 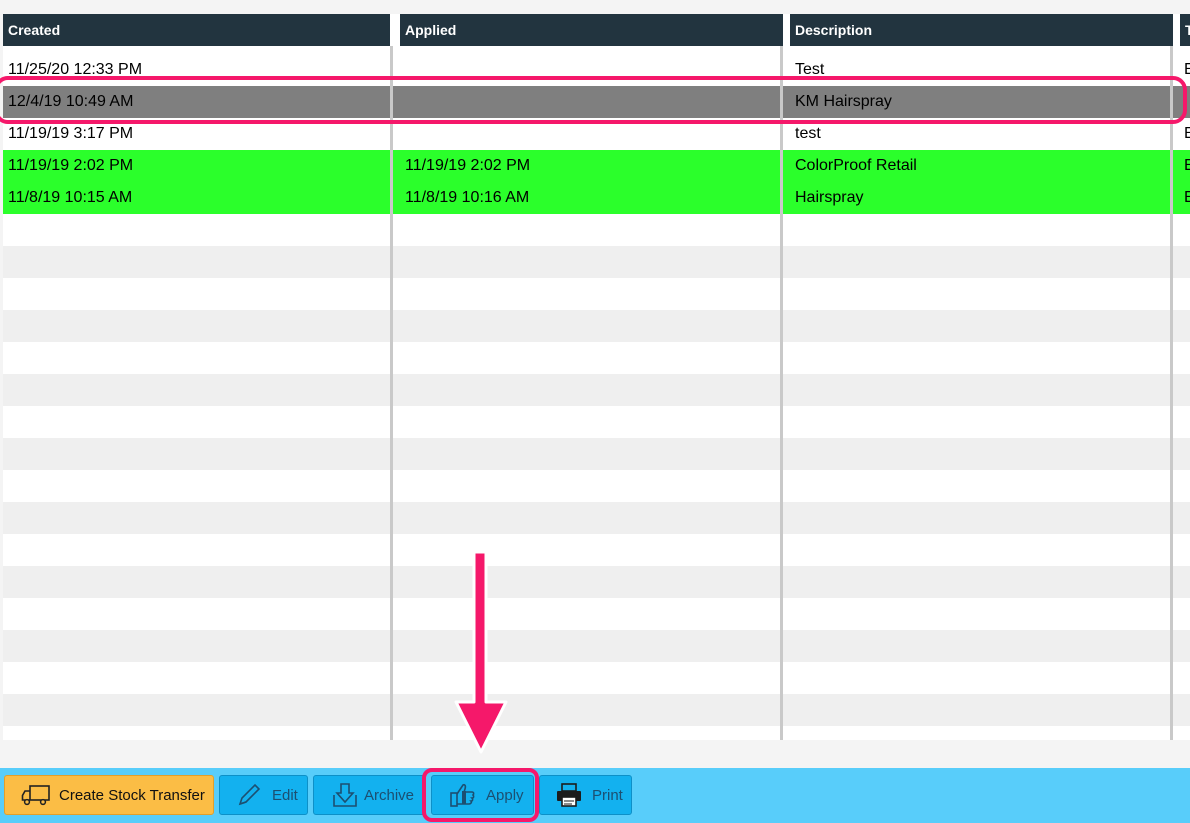 I want to click on archive-download-icon, so click(x=345, y=795).